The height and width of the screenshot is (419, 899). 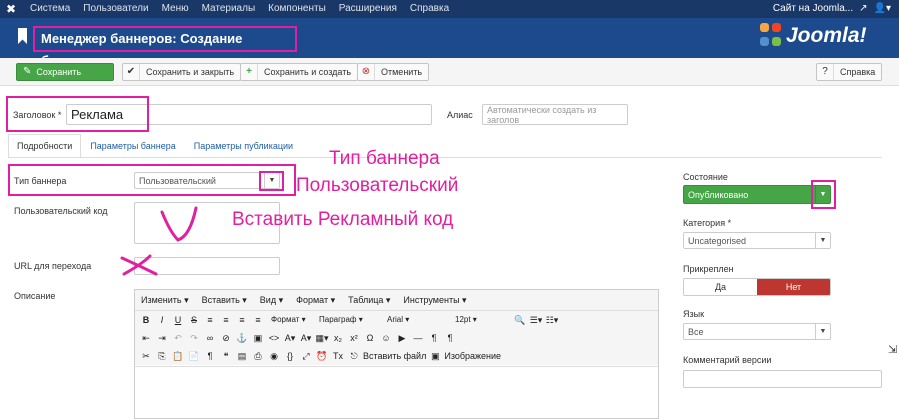 I want to click on bold-icon: B, so click(x=146, y=320).